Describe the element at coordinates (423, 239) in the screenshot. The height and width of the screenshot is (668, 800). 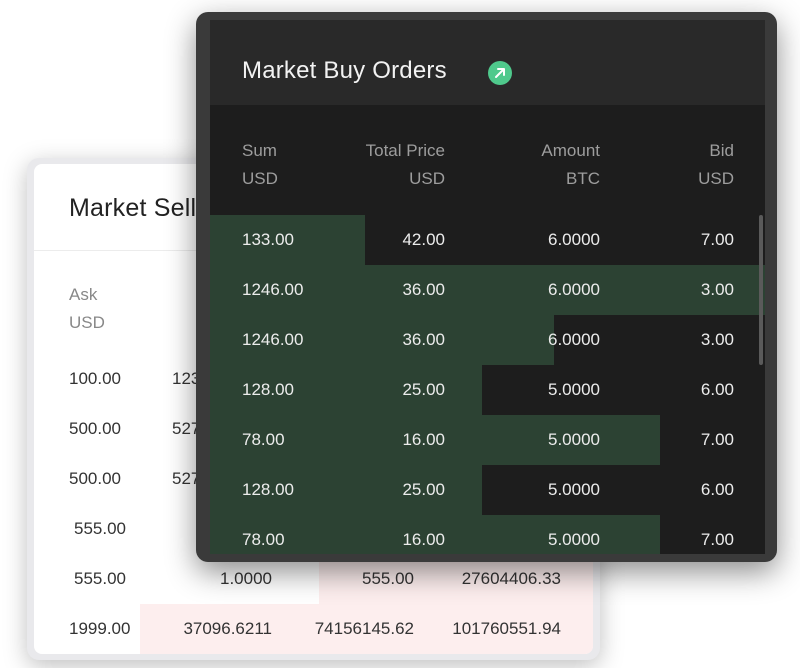
I see `buy-total-cell: 42.00` at that location.